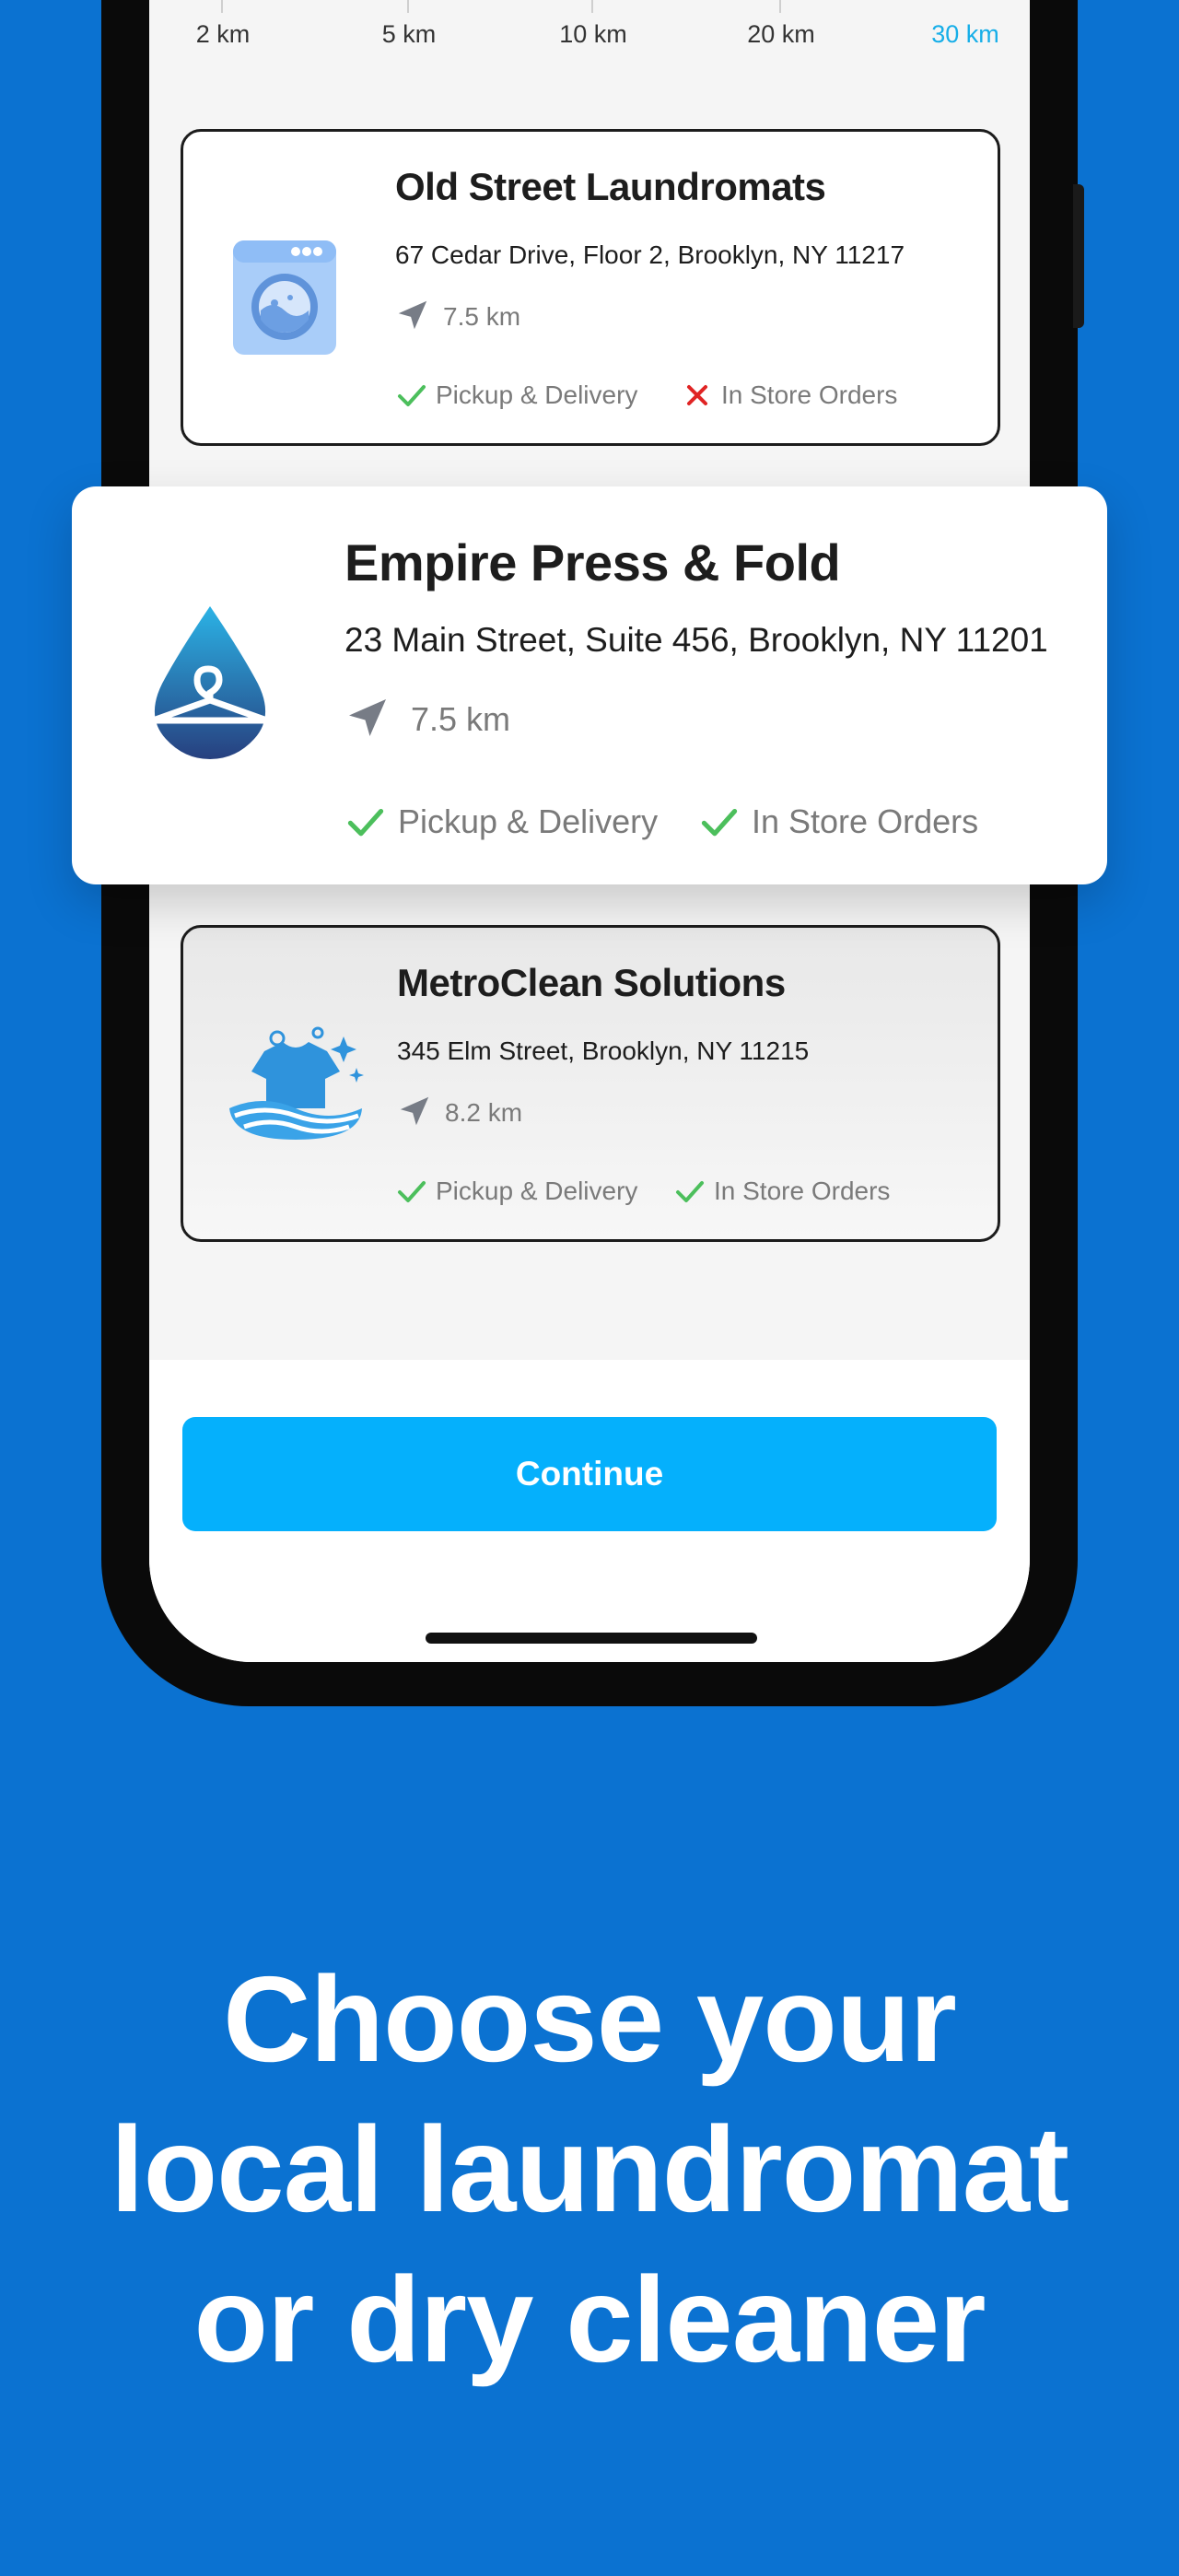 This screenshot has height=2576, width=1179. What do you see at coordinates (284, 297) in the screenshot?
I see `washing-machine-icon` at bounding box center [284, 297].